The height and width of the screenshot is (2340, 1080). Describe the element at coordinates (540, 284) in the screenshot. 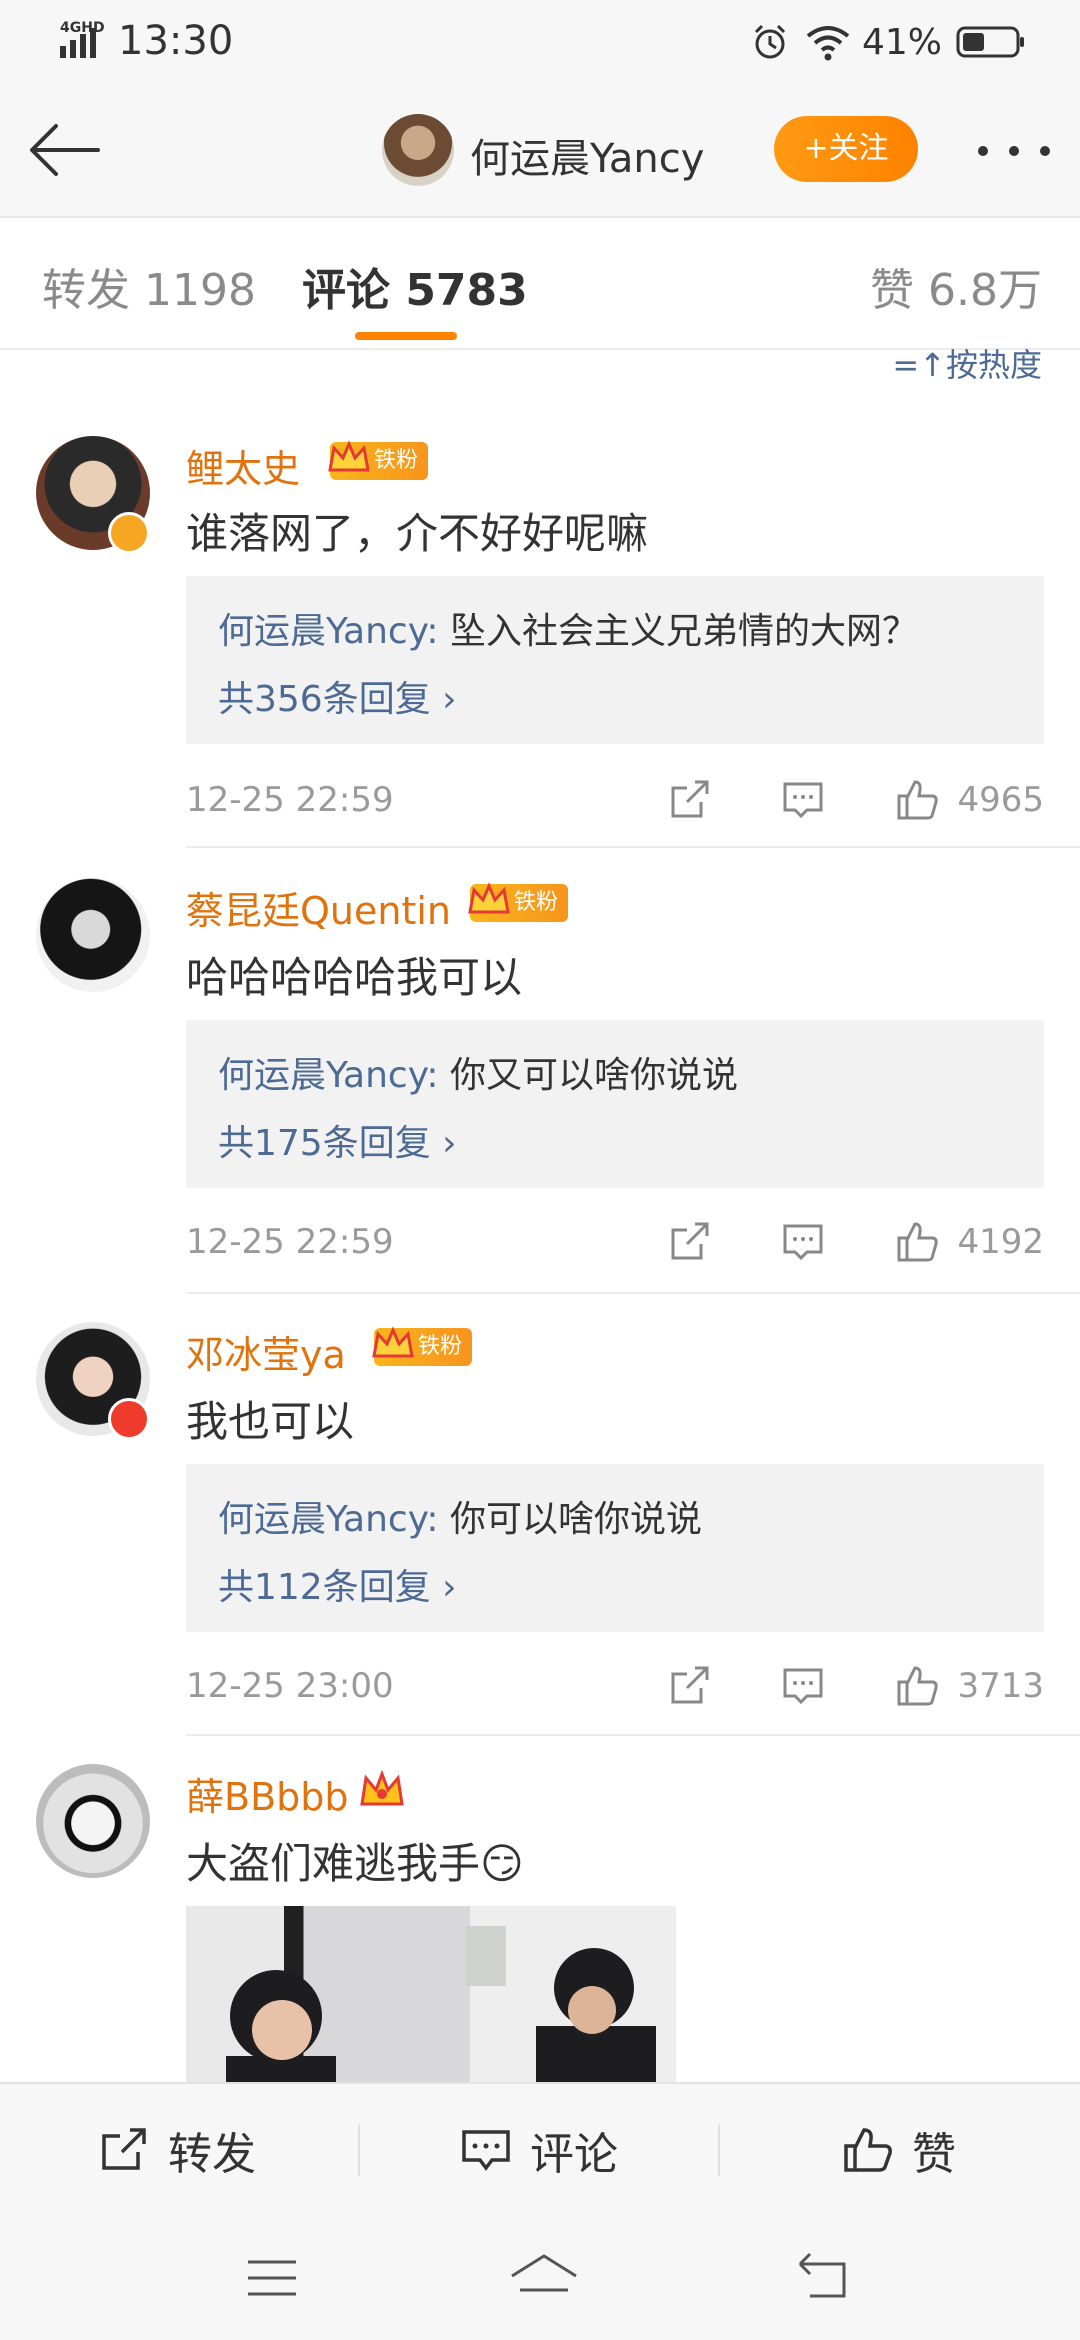

I see `tab-bar: 转发 1198 评论 5783 赞 6.8万` at that location.